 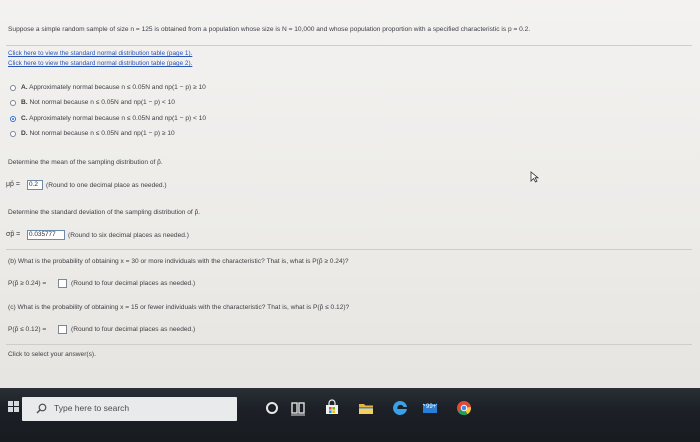 What do you see at coordinates (35, 185) in the screenshot?
I see `mean-answer-box: 0.2` at bounding box center [35, 185].